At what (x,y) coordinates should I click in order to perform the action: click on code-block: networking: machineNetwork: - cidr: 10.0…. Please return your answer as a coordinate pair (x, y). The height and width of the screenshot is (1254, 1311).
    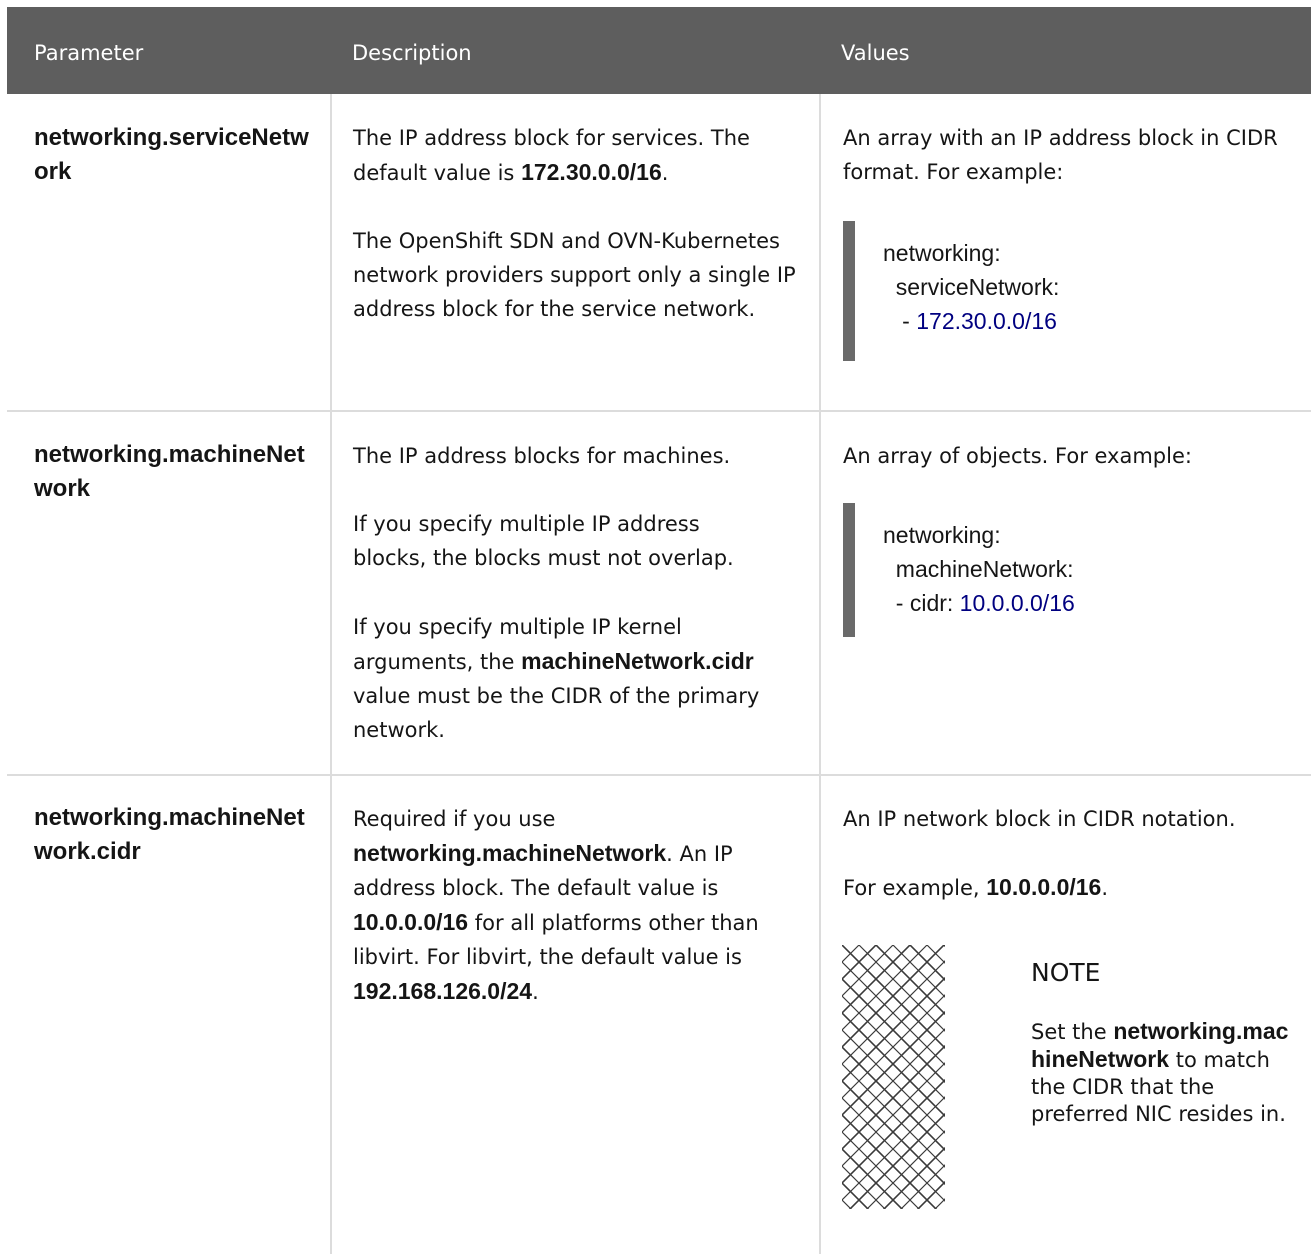
    Looking at the image, I should click on (959, 570).